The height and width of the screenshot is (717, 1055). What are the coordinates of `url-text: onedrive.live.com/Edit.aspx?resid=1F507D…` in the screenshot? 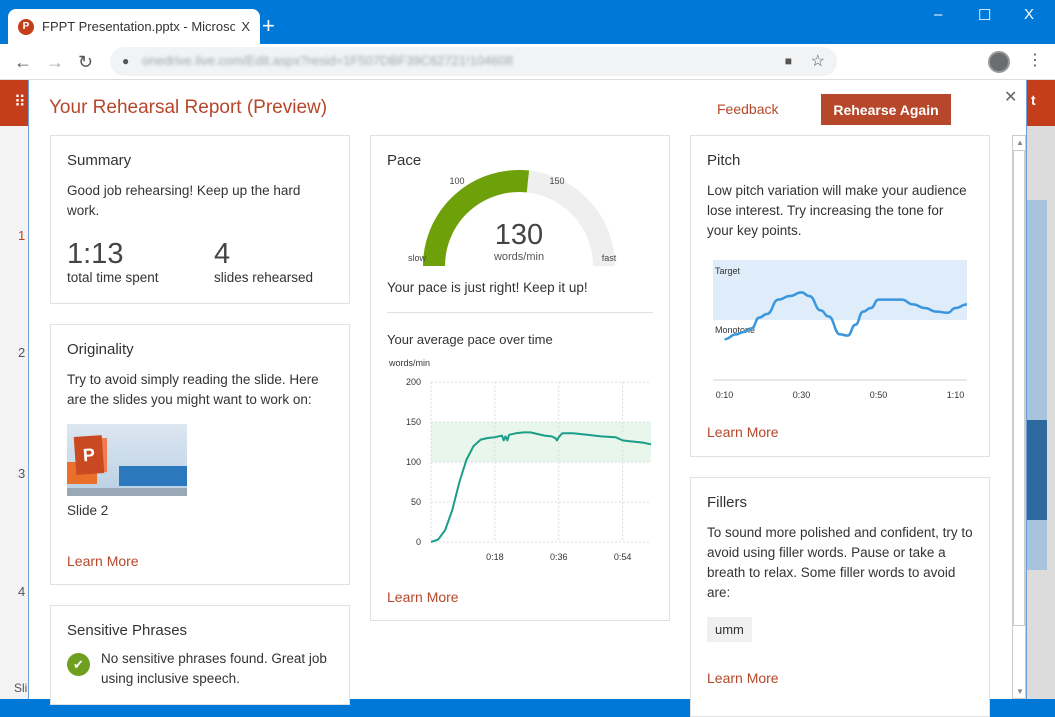 It's located at (327, 60).